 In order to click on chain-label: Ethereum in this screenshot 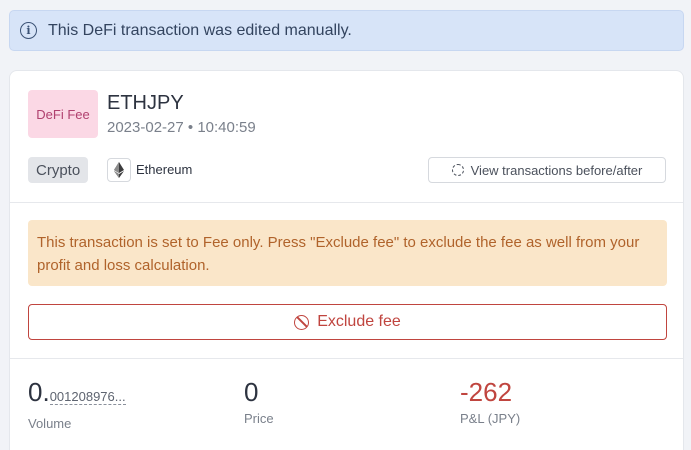, I will do `click(164, 169)`.